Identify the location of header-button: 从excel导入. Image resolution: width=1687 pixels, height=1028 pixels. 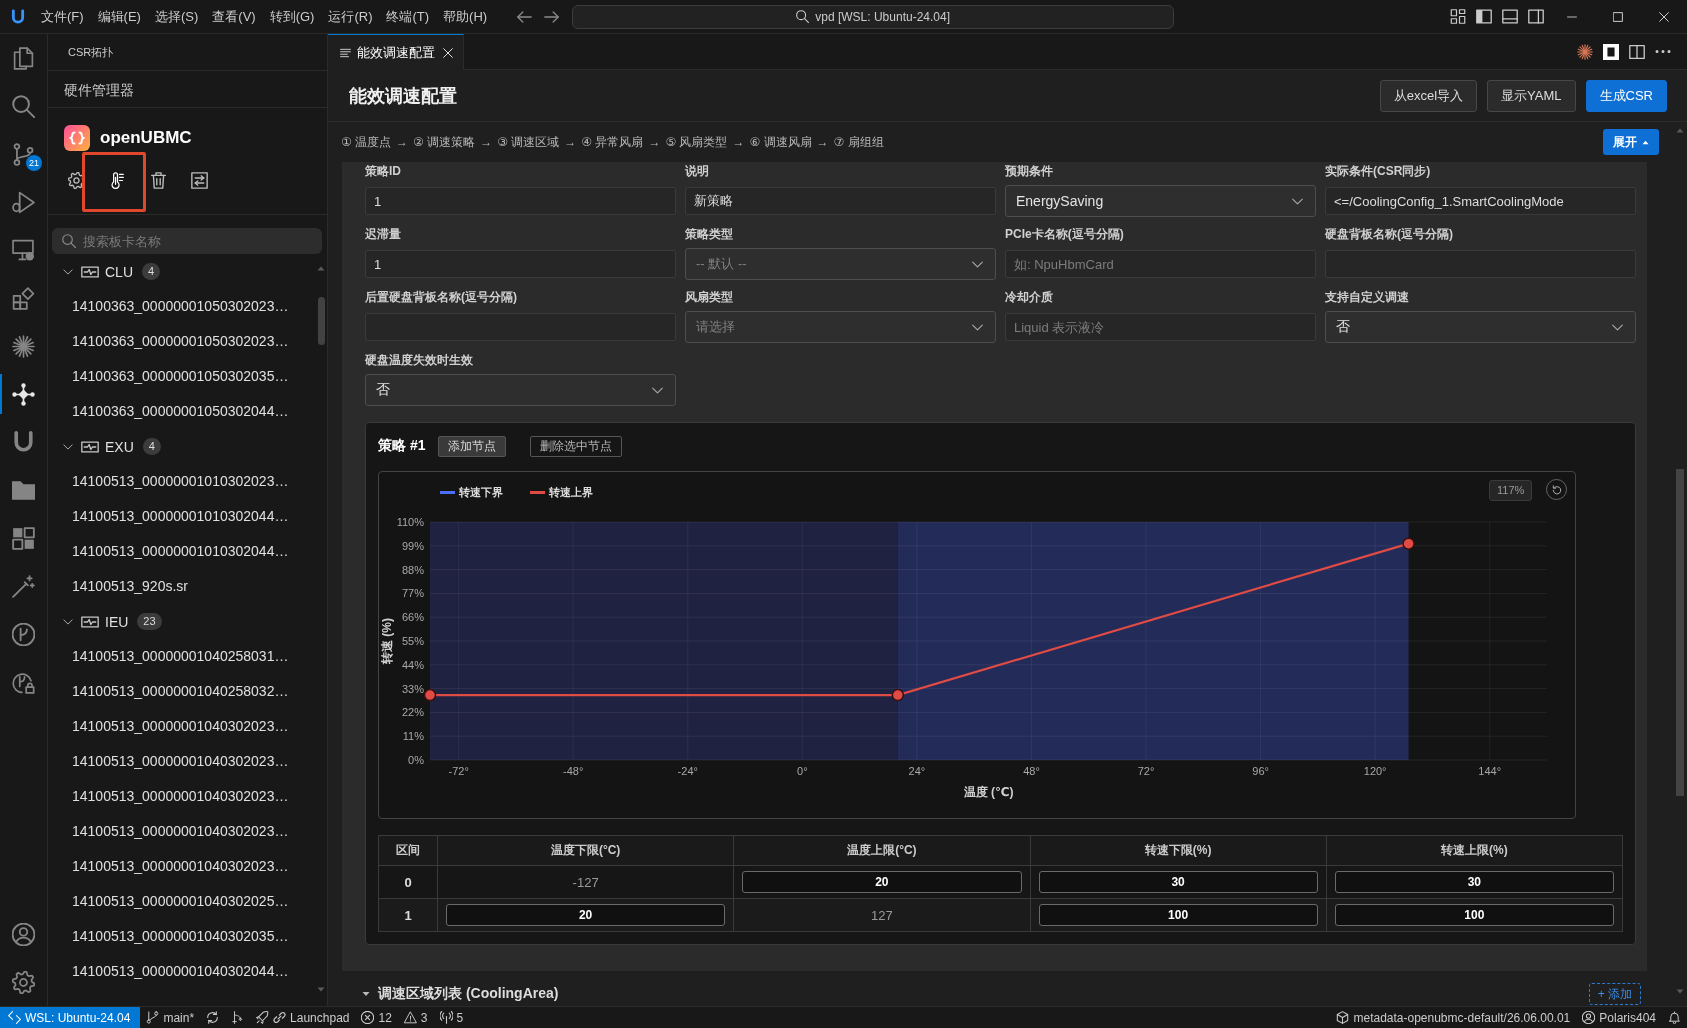
(1428, 95).